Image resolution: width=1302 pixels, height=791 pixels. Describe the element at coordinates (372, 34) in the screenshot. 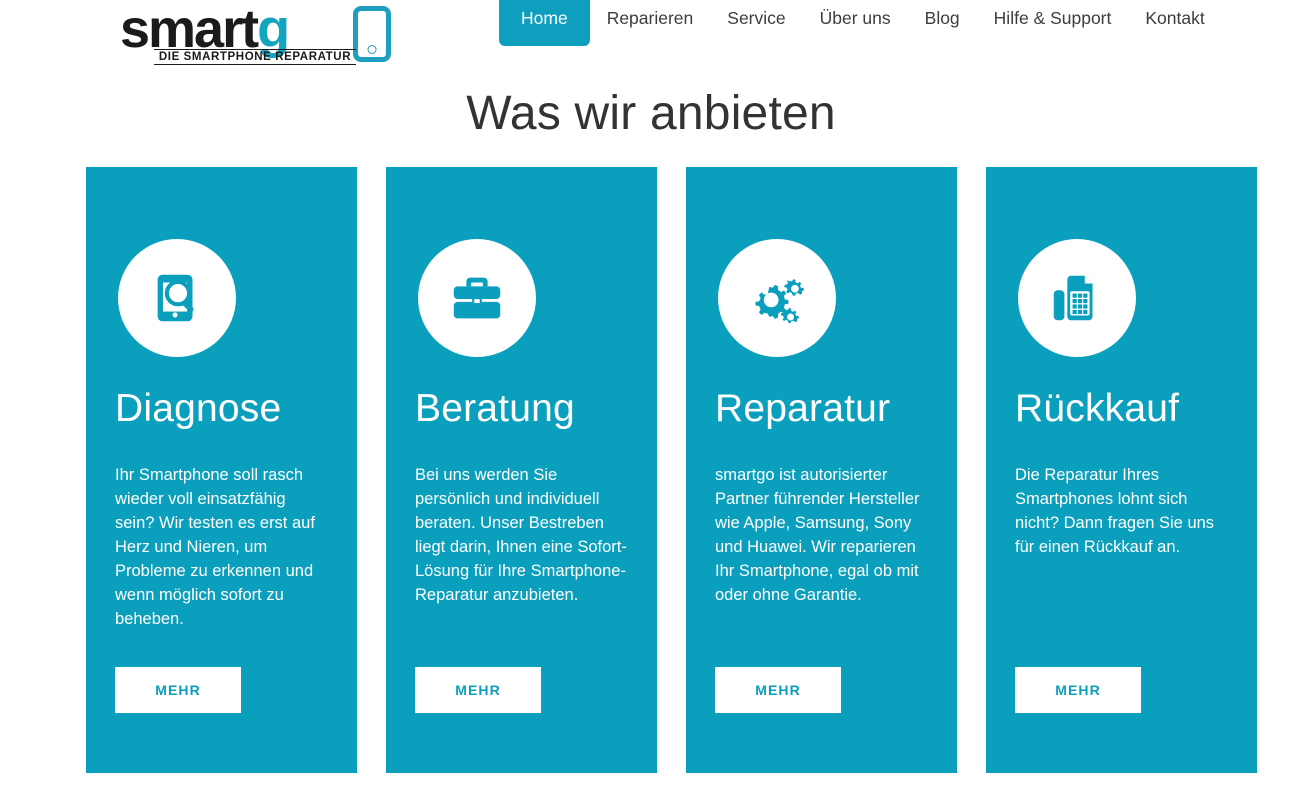

I see `logo-phone-icon` at that location.